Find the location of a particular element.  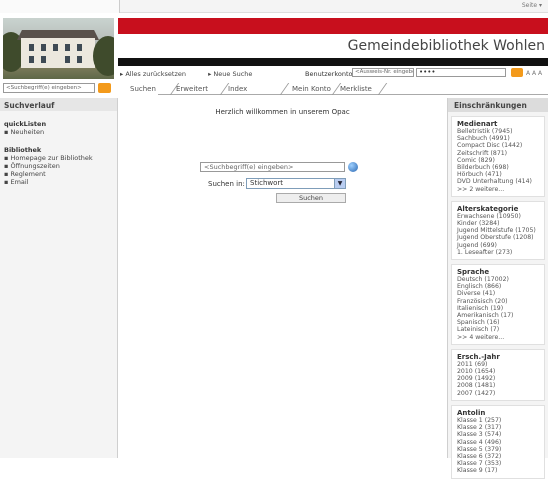

facet-item: Klasse 9 (17) is located at coordinates (498, 470).